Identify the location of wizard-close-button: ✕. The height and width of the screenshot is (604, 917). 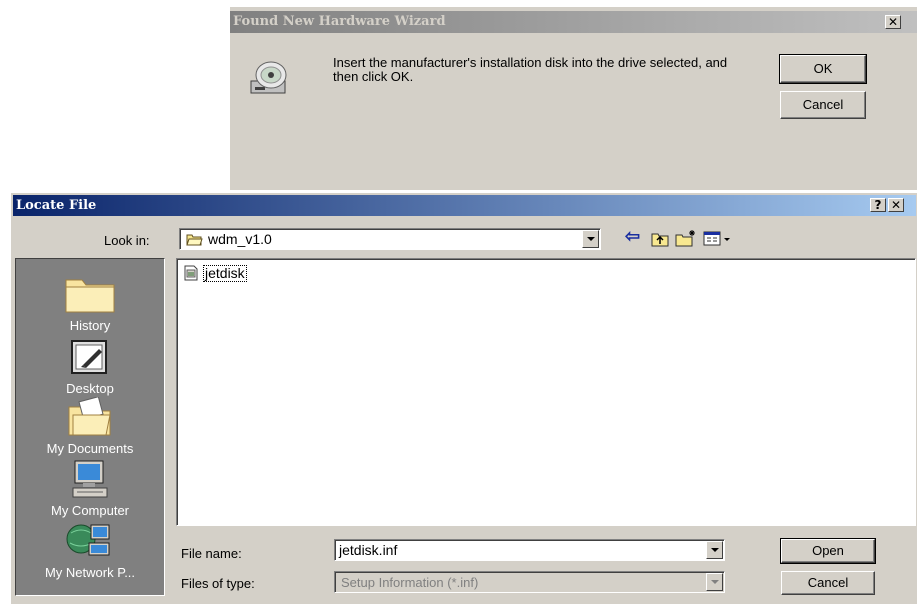
(893, 22).